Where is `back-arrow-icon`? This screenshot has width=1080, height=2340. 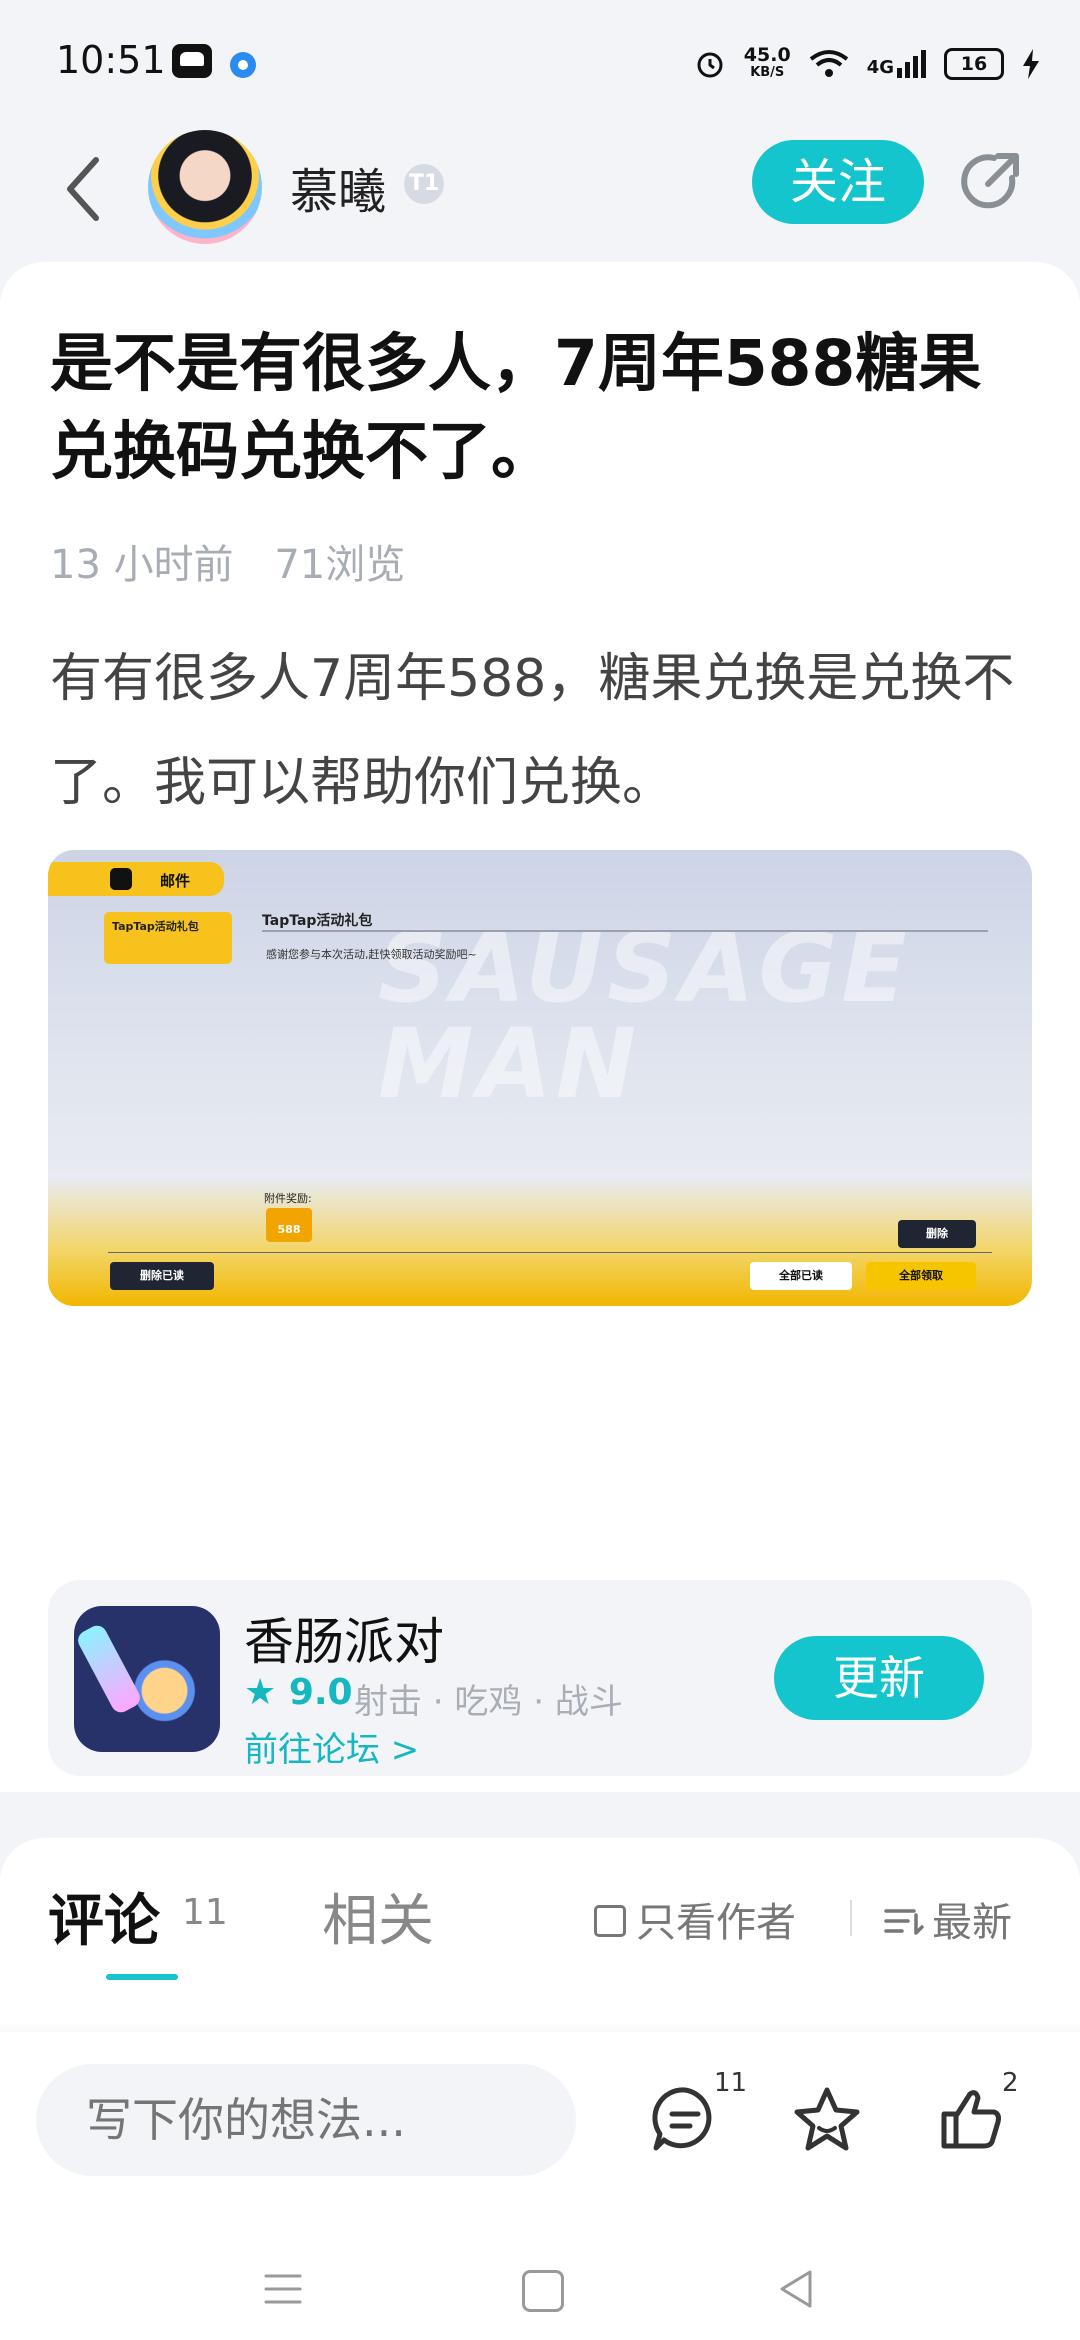
back-arrow-icon is located at coordinates (83, 189).